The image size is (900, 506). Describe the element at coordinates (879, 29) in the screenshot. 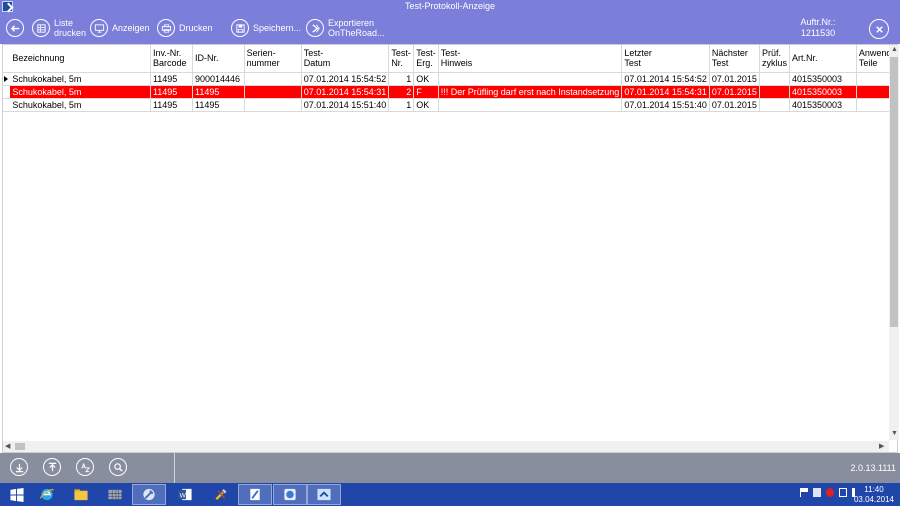

I see `close-button` at that location.